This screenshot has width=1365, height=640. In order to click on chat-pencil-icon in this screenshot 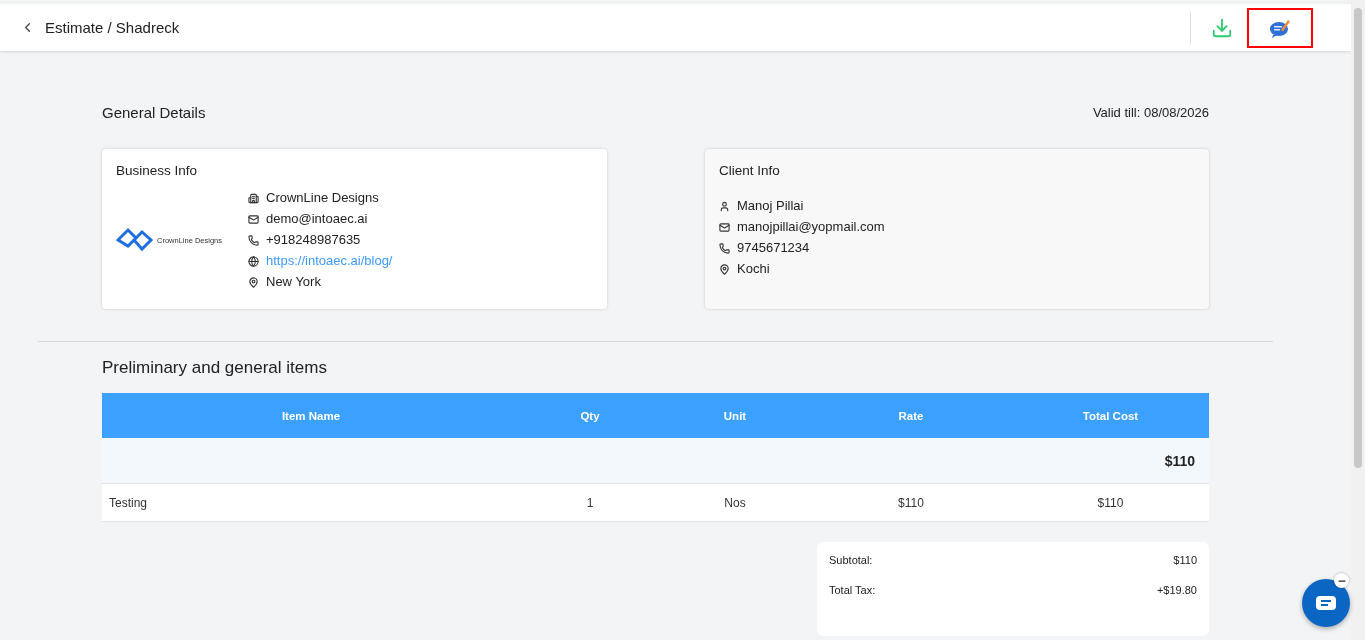, I will do `click(1280, 27)`.